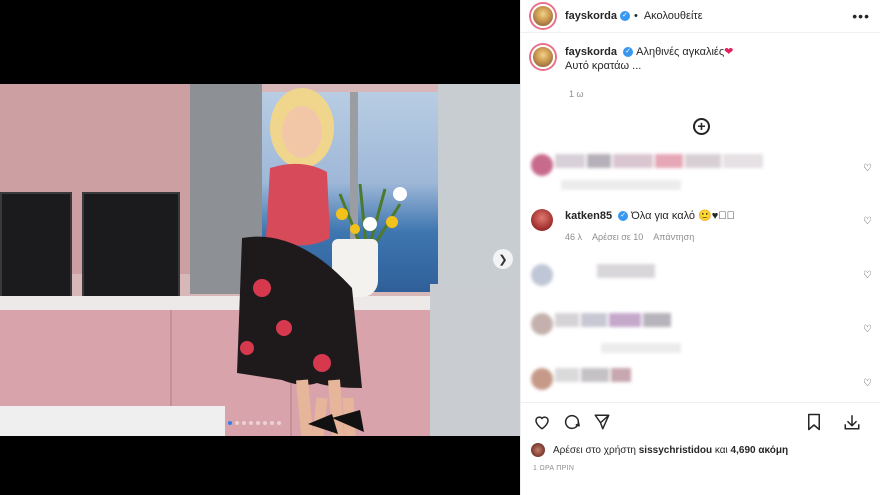 The image size is (880, 495). Describe the element at coordinates (553, 468) in the screenshot. I see `post-timestamp: 1 ΩΡΑ ΠΡΙΝ` at that location.